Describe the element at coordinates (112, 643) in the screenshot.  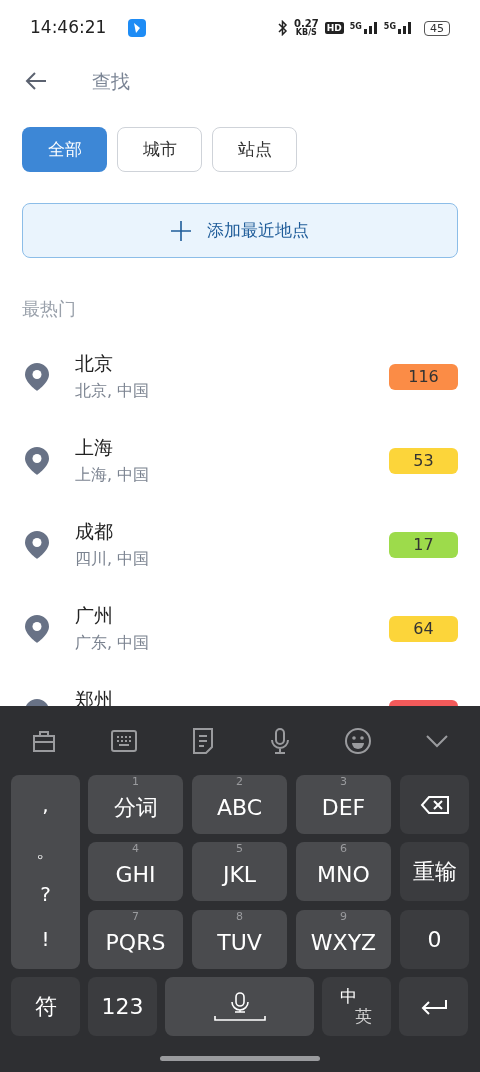
I see `region-text: 广东, 中国` at that location.